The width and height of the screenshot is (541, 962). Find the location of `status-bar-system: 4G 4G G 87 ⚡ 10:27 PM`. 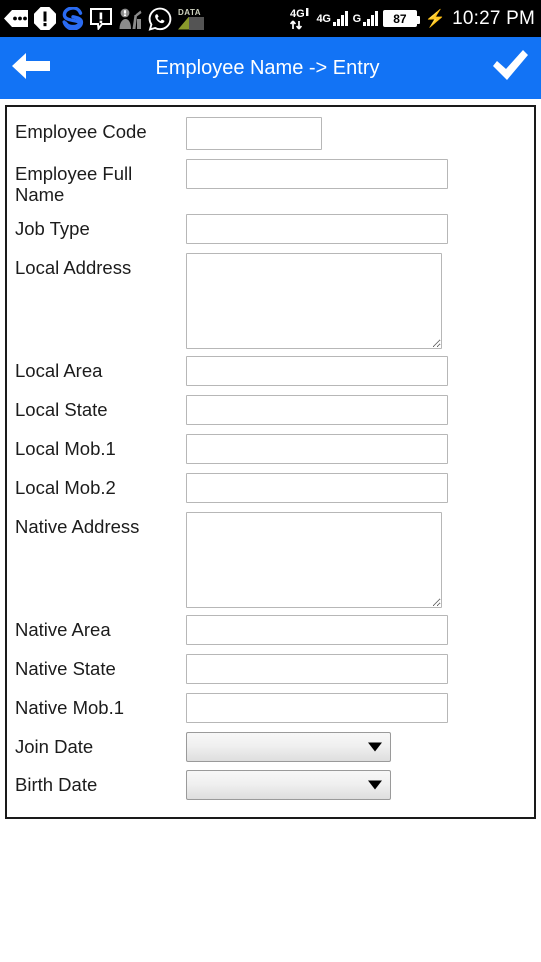

status-bar-system: 4G 4G G 87 ⚡ 10:27 PM is located at coordinates (412, 18).